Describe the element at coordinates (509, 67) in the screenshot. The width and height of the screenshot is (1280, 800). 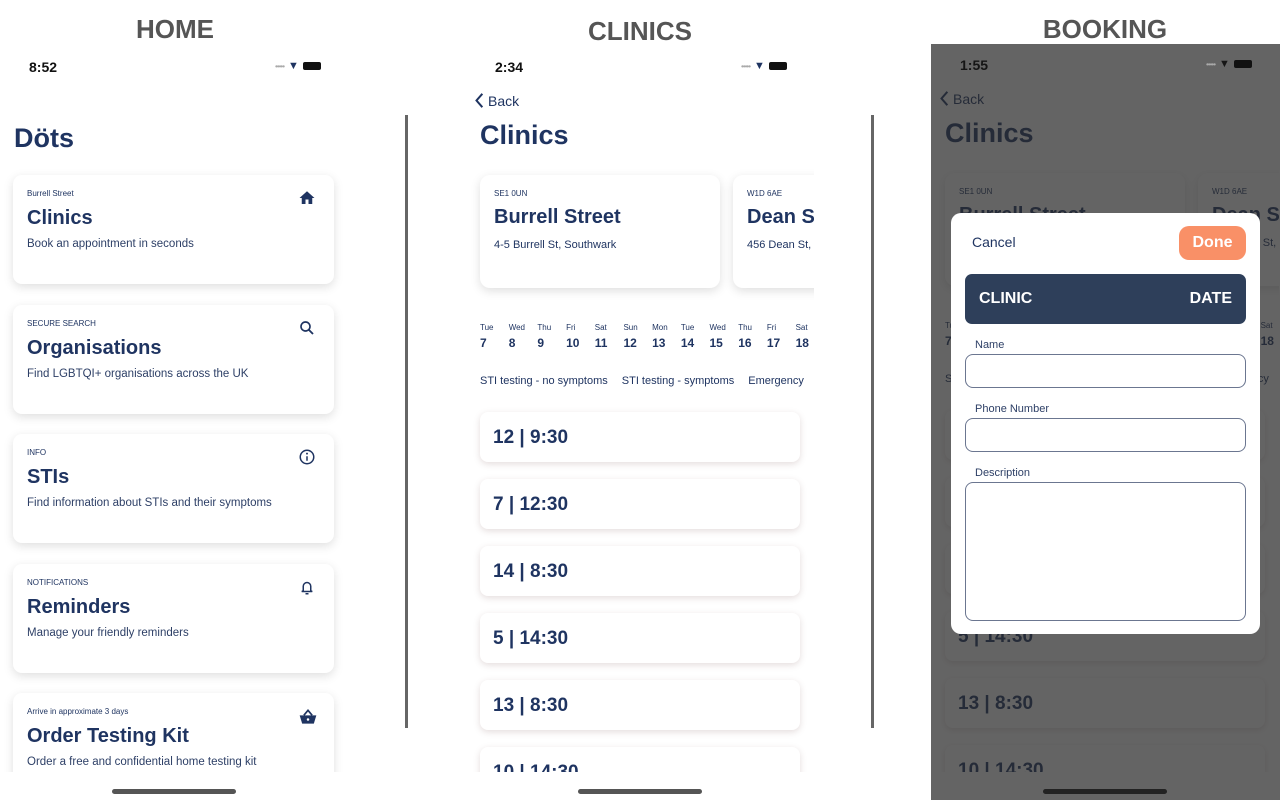
I see `status-time: 2:34` at that location.